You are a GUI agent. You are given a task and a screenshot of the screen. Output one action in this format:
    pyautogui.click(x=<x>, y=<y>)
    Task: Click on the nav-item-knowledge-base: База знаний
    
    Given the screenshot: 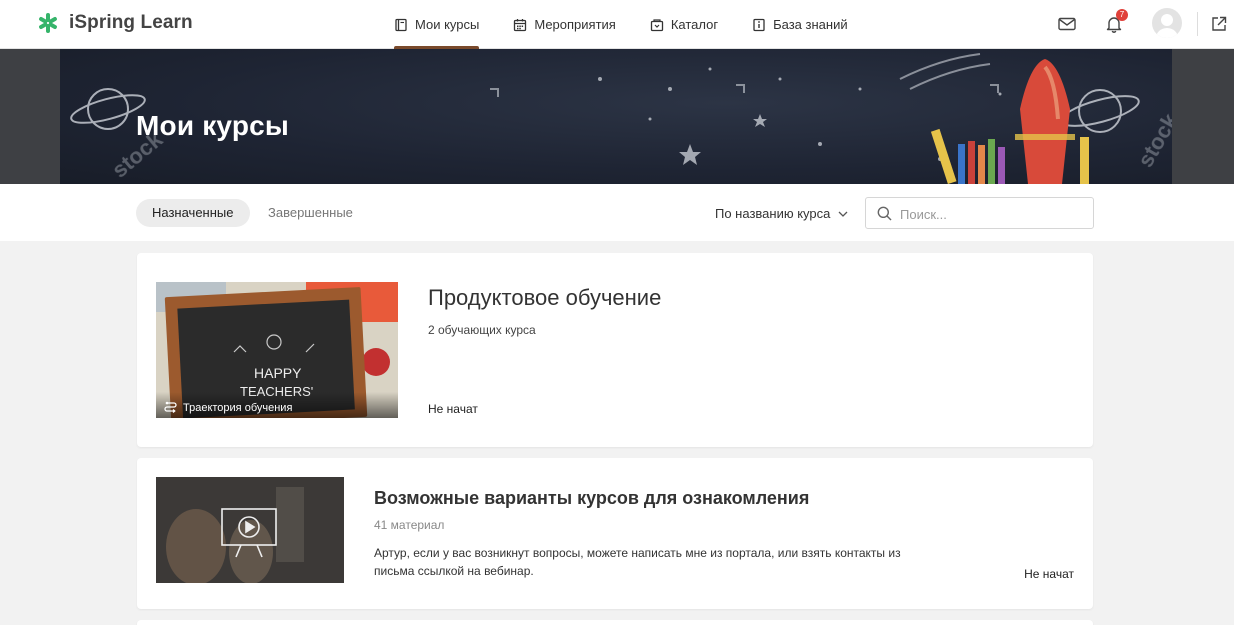 What is the action you would take?
    pyautogui.click(x=800, y=24)
    